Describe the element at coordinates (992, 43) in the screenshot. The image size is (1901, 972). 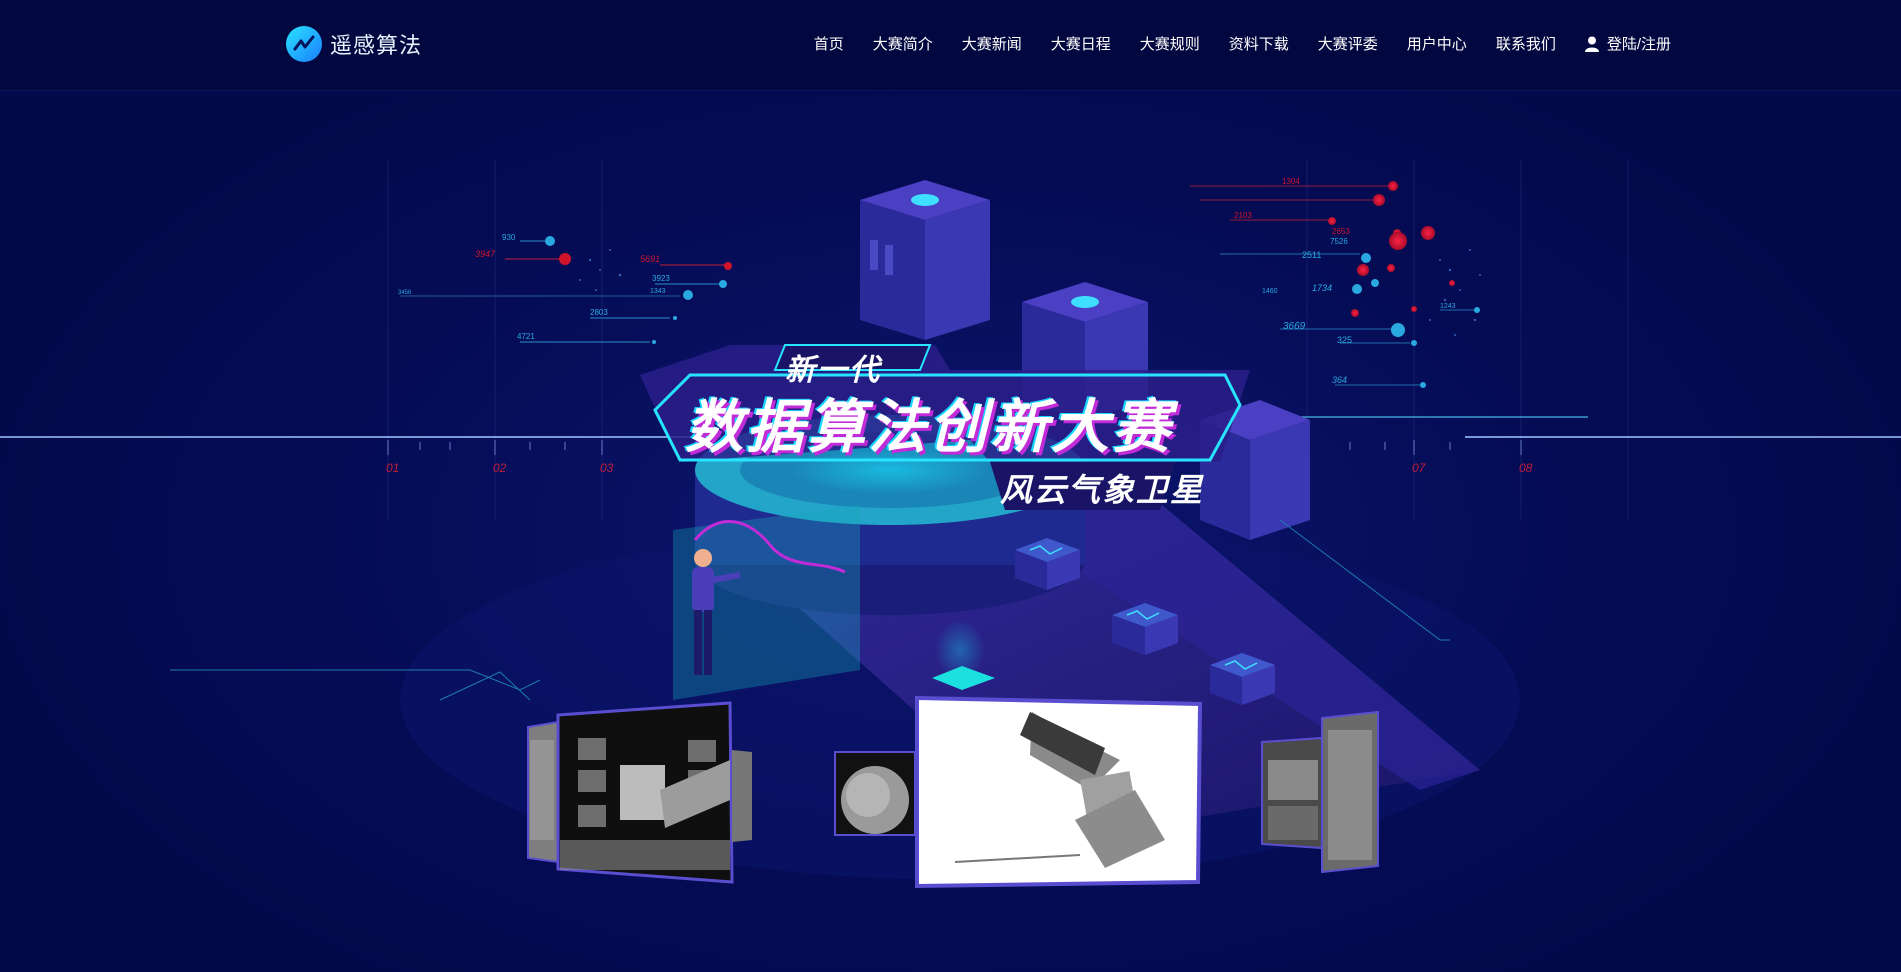
I see `nav-item-news: 大赛新闻` at that location.